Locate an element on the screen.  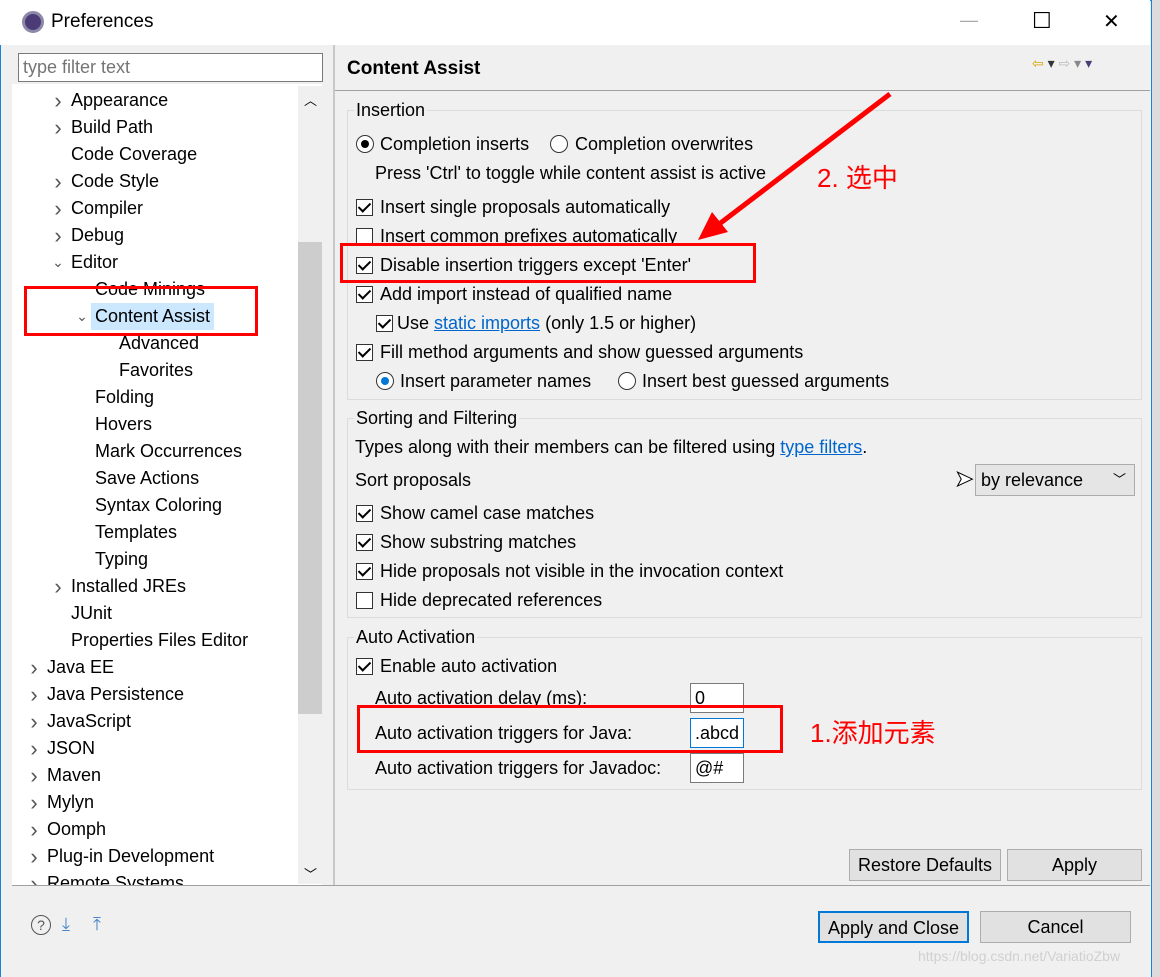
tree-item-label: JSON is located at coordinates (71, 748).